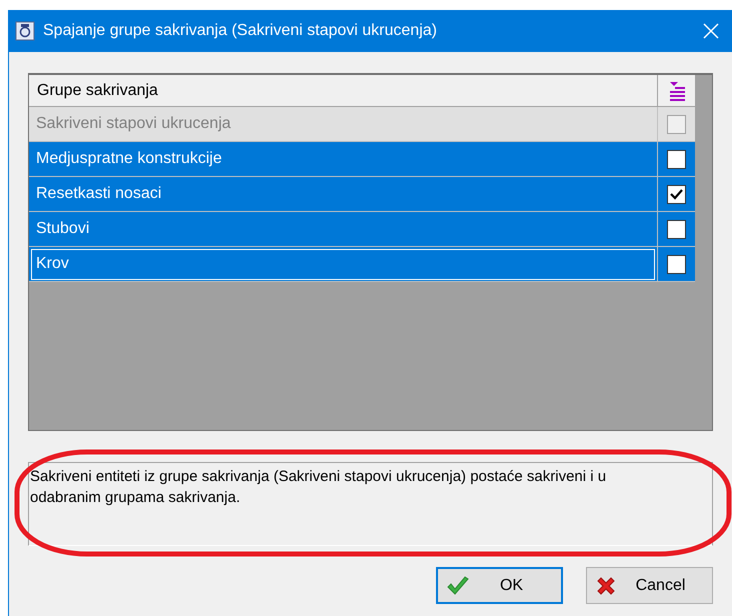 The height and width of the screenshot is (616, 732). What do you see at coordinates (129, 159) in the screenshot?
I see `group-name: Medjuspratne konstrukcije` at bounding box center [129, 159].